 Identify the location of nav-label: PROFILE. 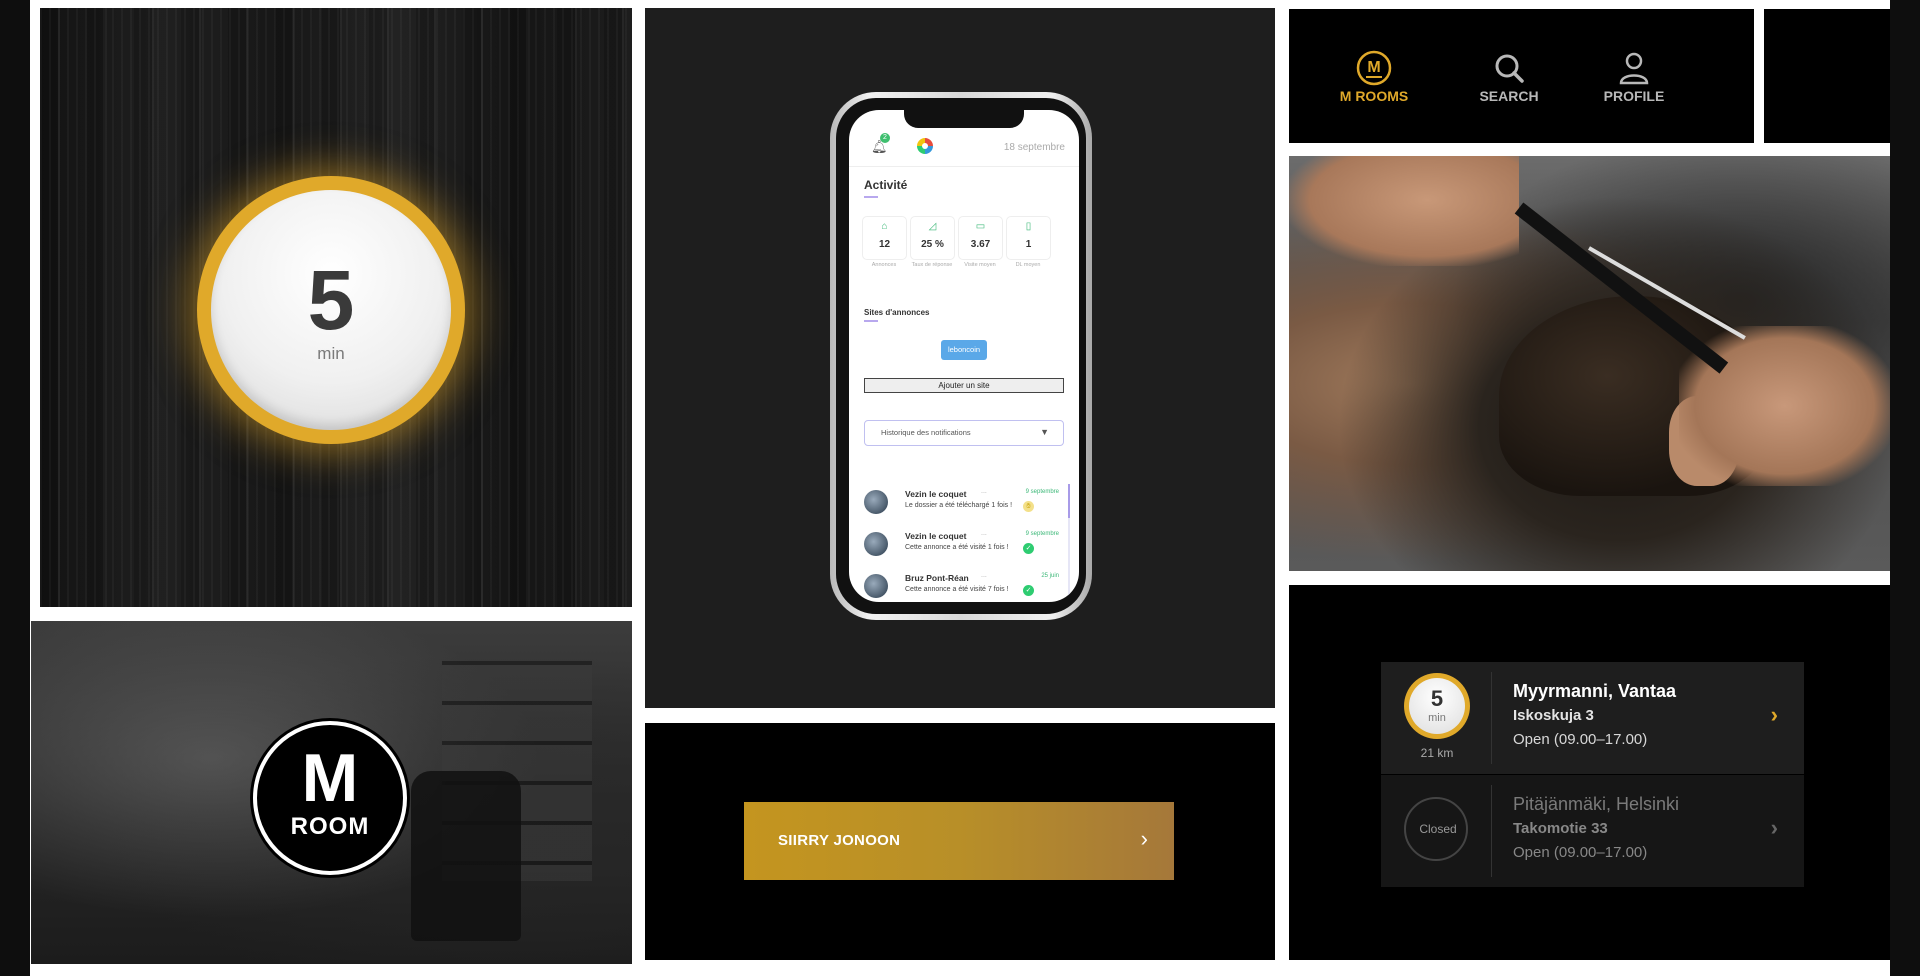
(1634, 96).